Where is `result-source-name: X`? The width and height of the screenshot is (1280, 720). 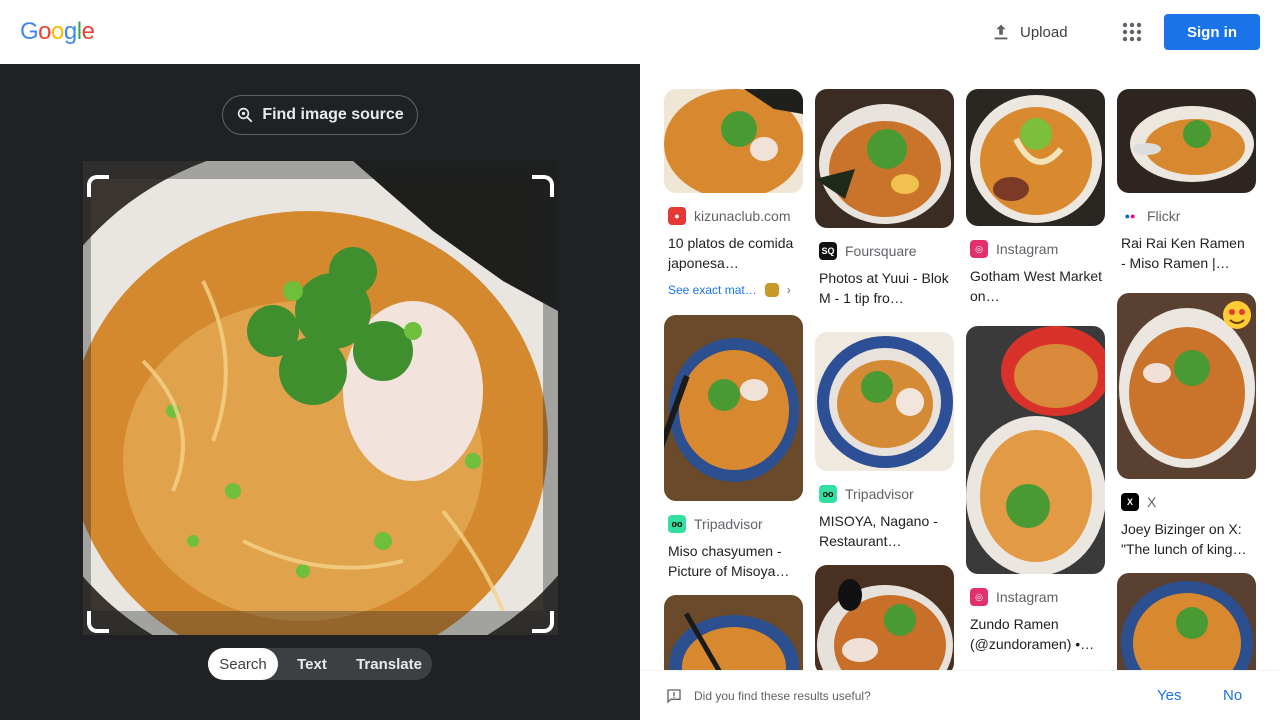
result-source-name: X is located at coordinates (1152, 502).